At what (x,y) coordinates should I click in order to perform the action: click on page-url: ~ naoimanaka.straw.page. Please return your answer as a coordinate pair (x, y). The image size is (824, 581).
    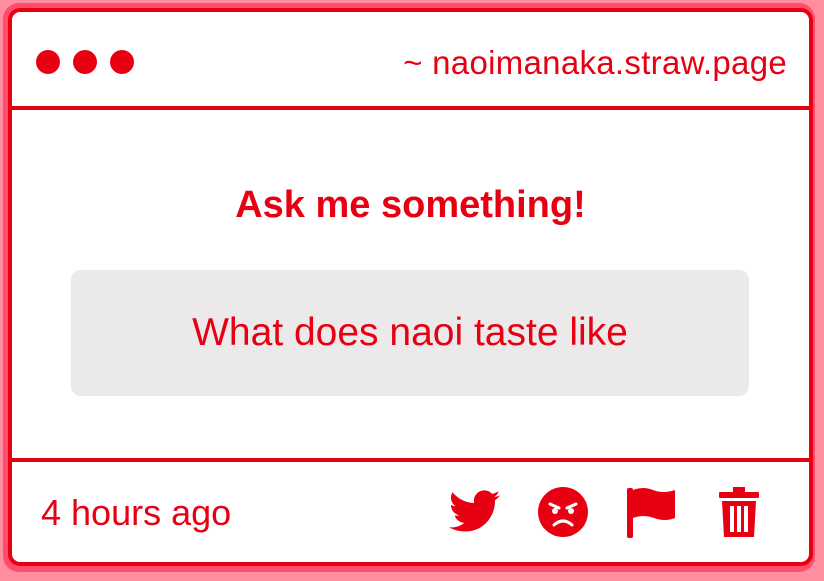
    Looking at the image, I should click on (595, 62).